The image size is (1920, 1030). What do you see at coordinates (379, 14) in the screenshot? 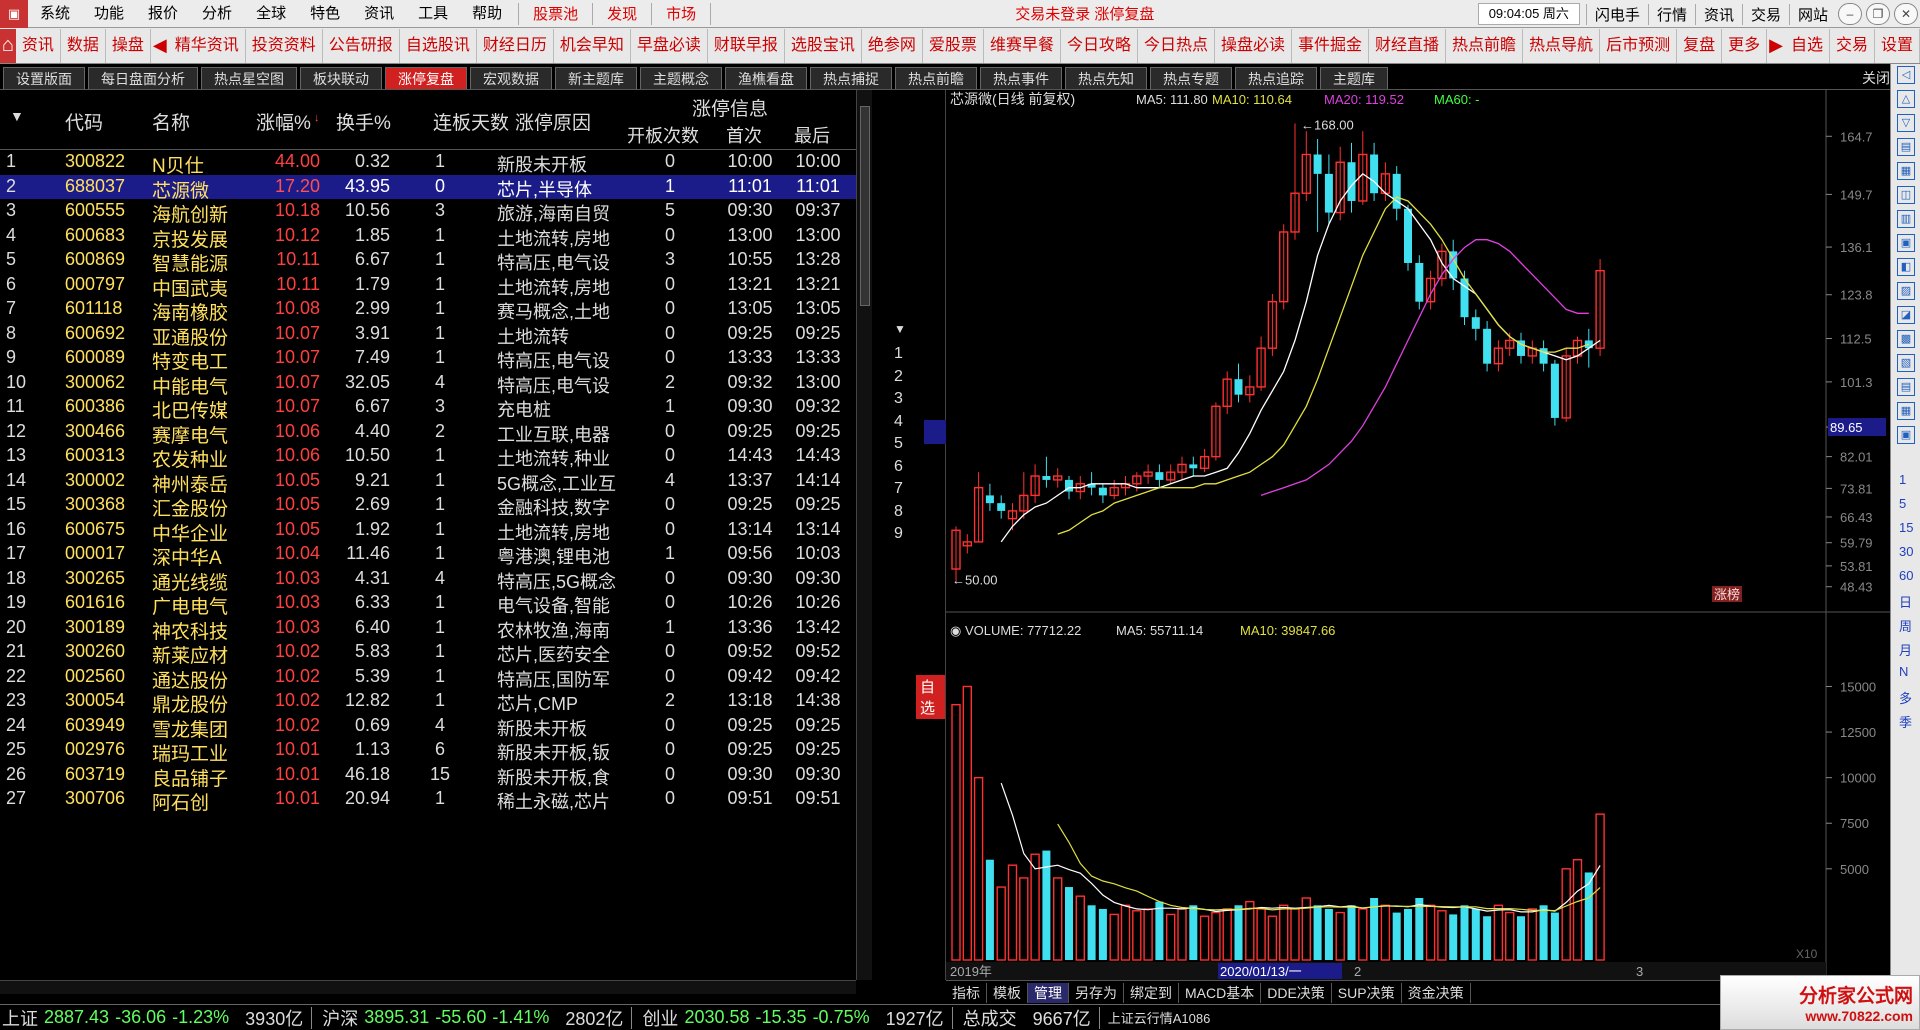
I see `menu-item-news: 资讯` at bounding box center [379, 14].